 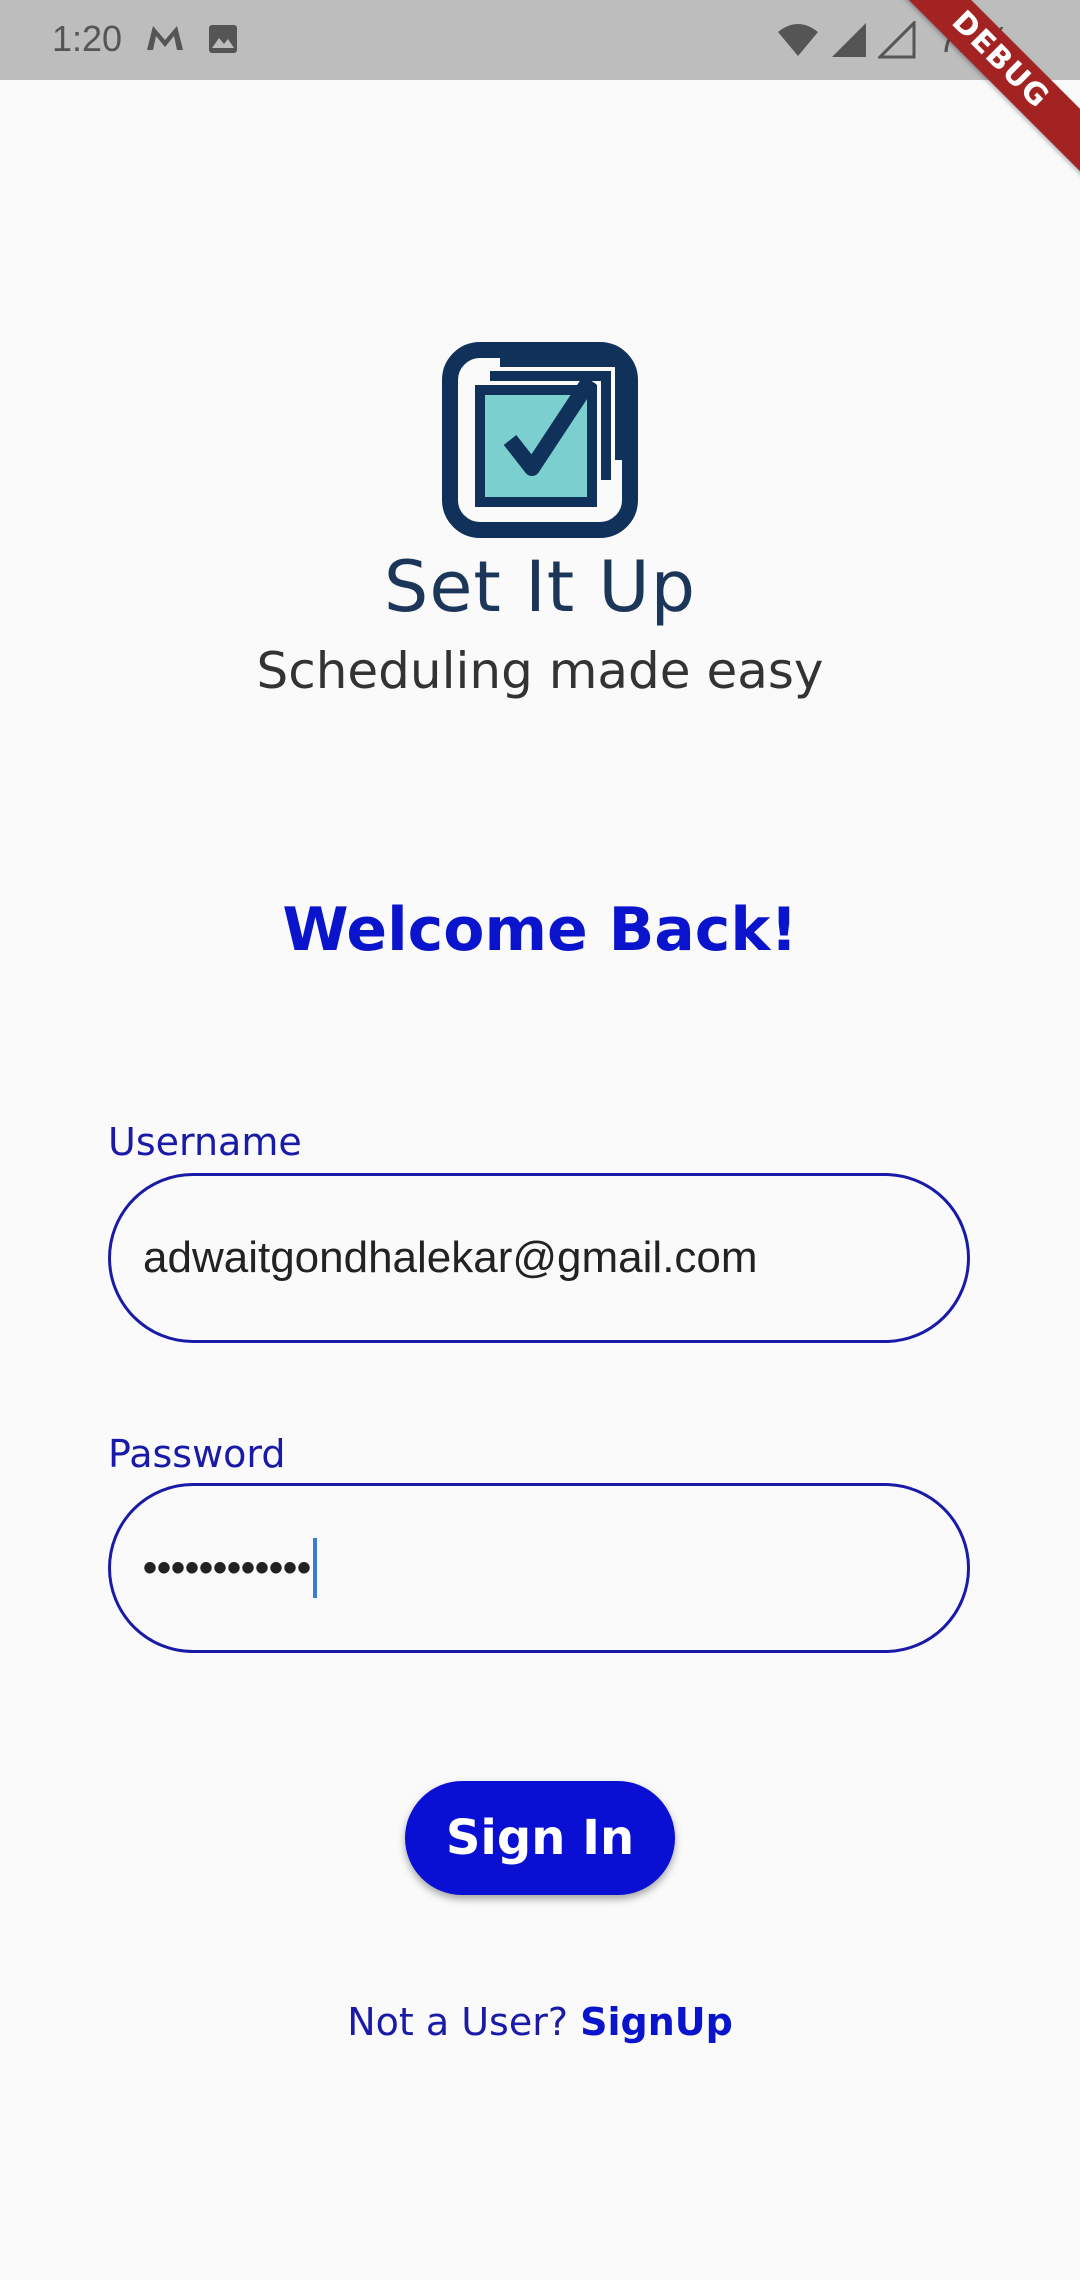 What do you see at coordinates (457, 2022) in the screenshot?
I see `signup-prompt-text: Not a User?` at bounding box center [457, 2022].